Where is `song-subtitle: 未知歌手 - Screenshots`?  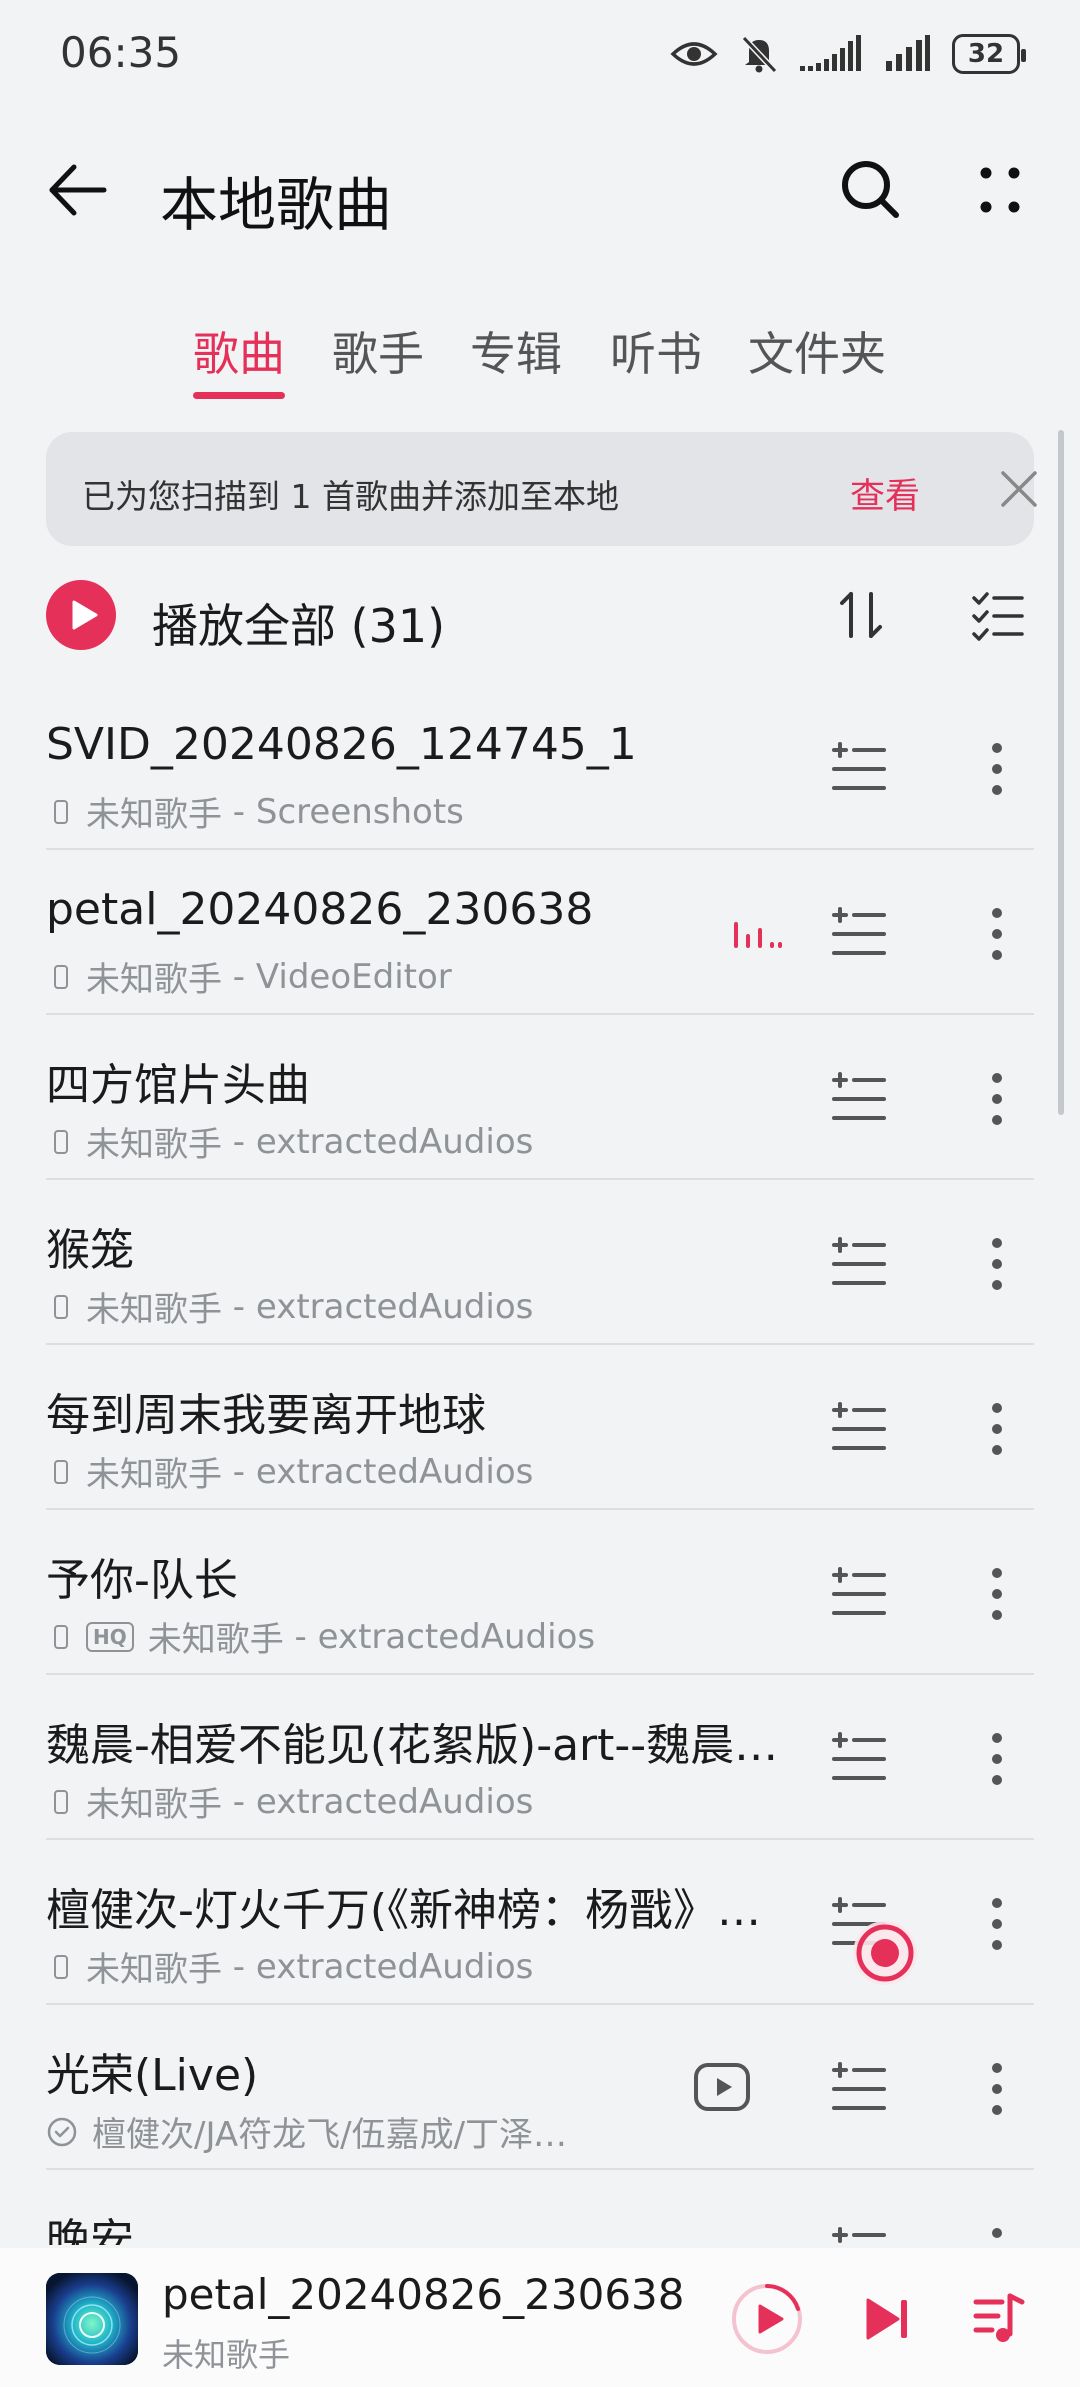 song-subtitle: 未知歌手 - Screenshots is located at coordinates (255, 811).